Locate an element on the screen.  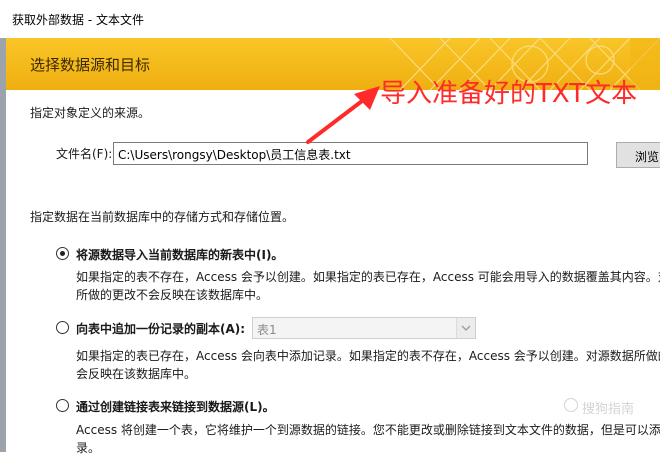
option-link-label: 通过创建链接表来链接到数据源(L)。 is located at coordinates (175, 406).